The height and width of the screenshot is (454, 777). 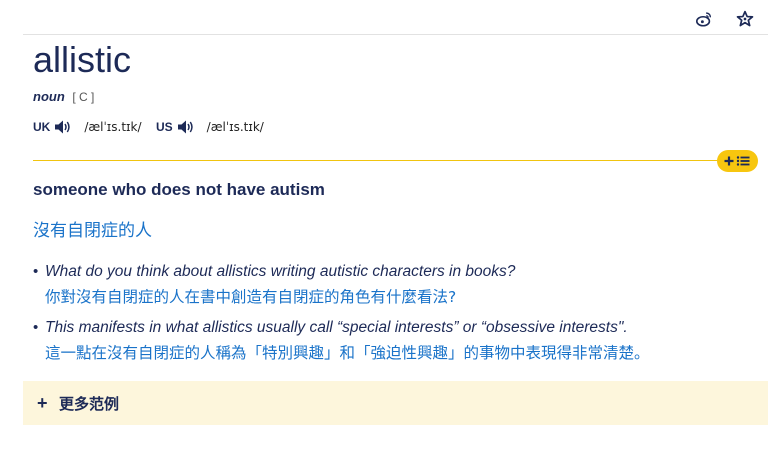 What do you see at coordinates (113, 127) in the screenshot?
I see `ipa-uk: /ælˈɪs.tɪk/` at bounding box center [113, 127].